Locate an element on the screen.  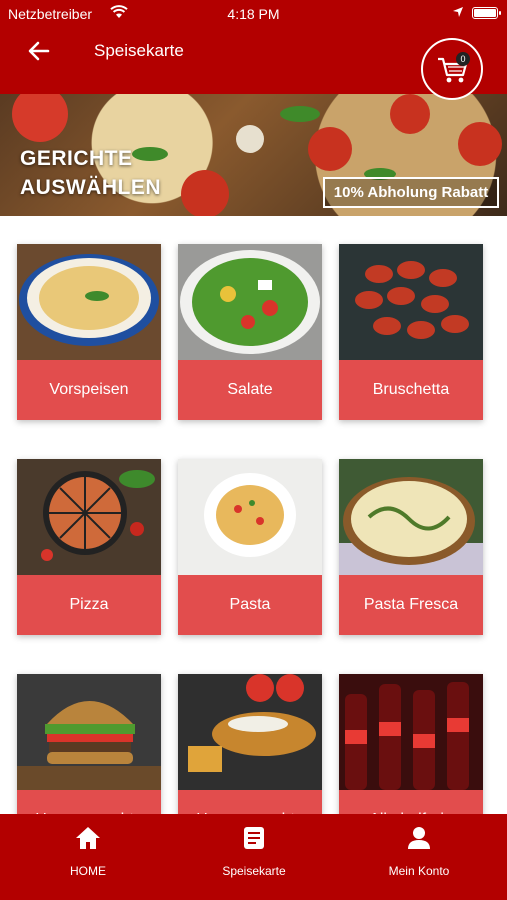
category-card-pasta-fresca: Pasta Fresca is located at coordinates (411, 547).